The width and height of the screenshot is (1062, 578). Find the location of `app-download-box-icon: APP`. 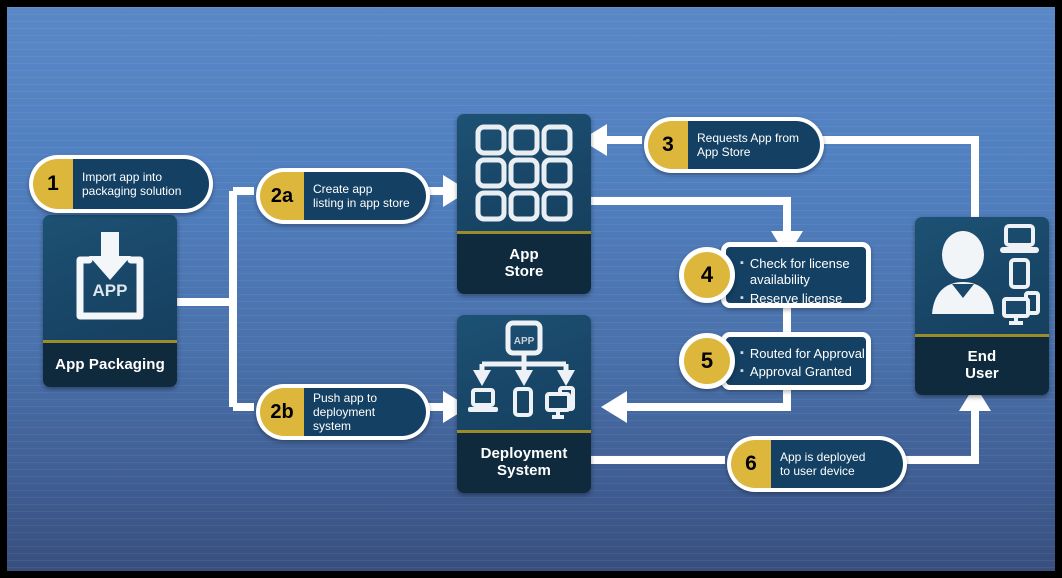

app-download-box-icon: APP is located at coordinates (110, 277).